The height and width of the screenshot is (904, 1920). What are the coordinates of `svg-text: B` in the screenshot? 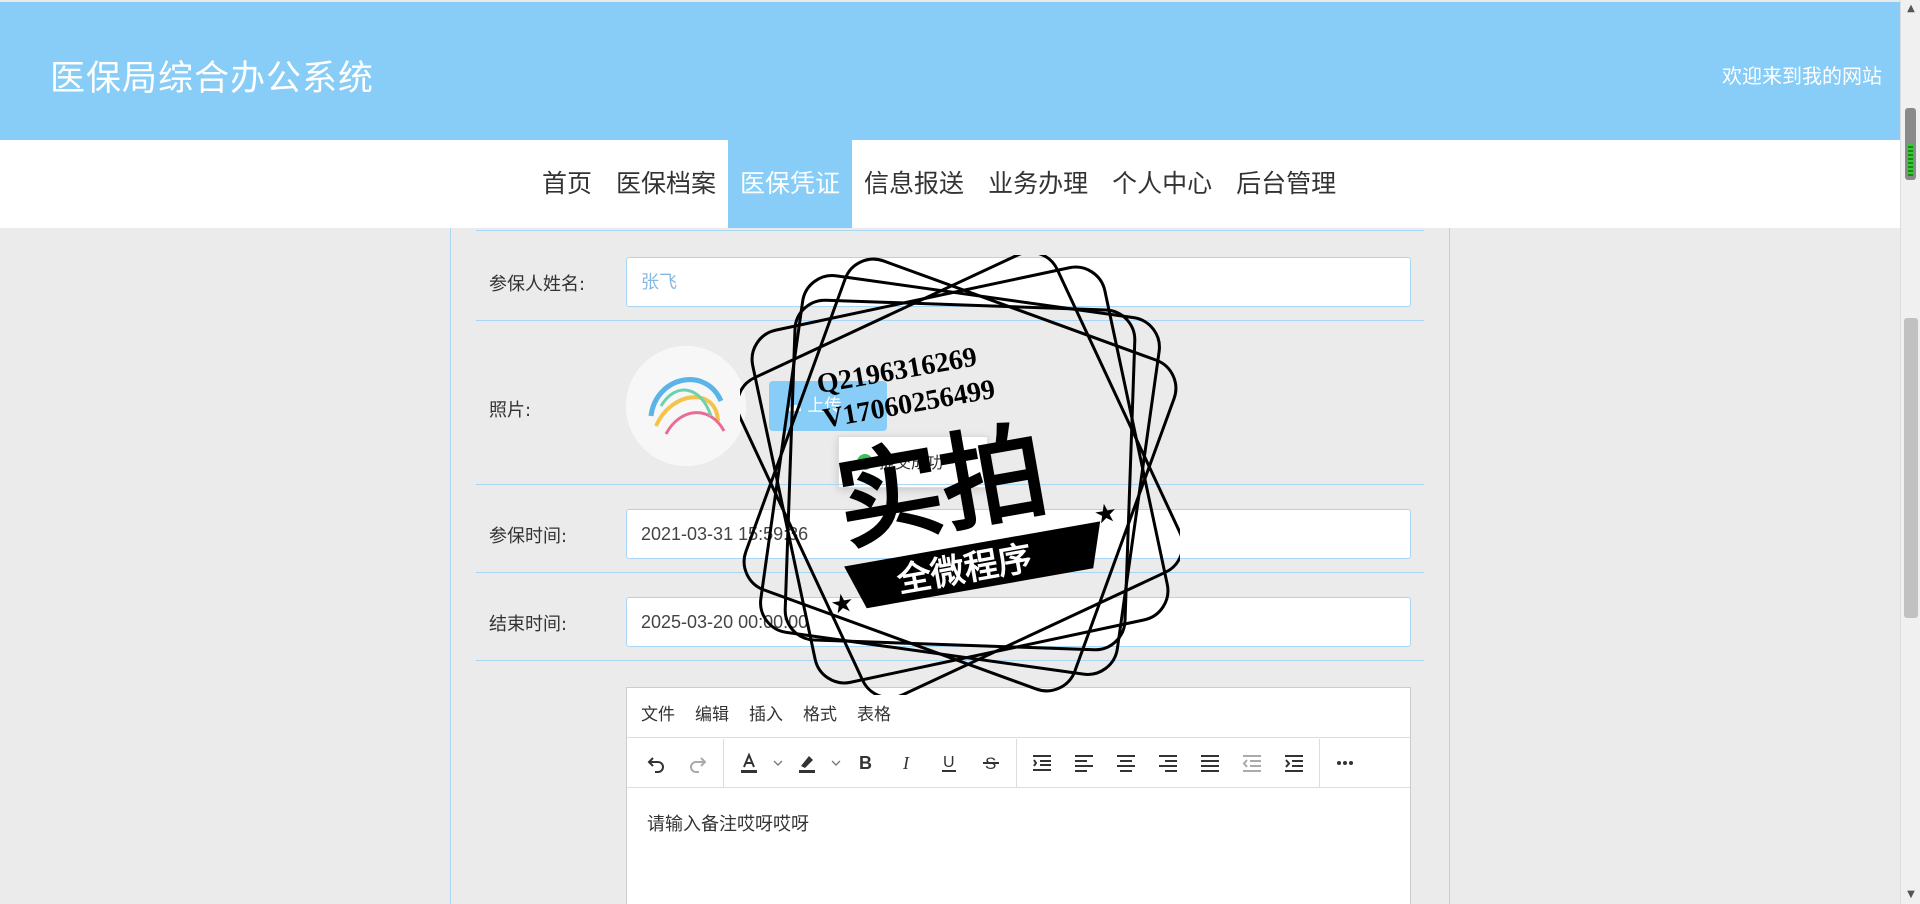 It's located at (865, 763).